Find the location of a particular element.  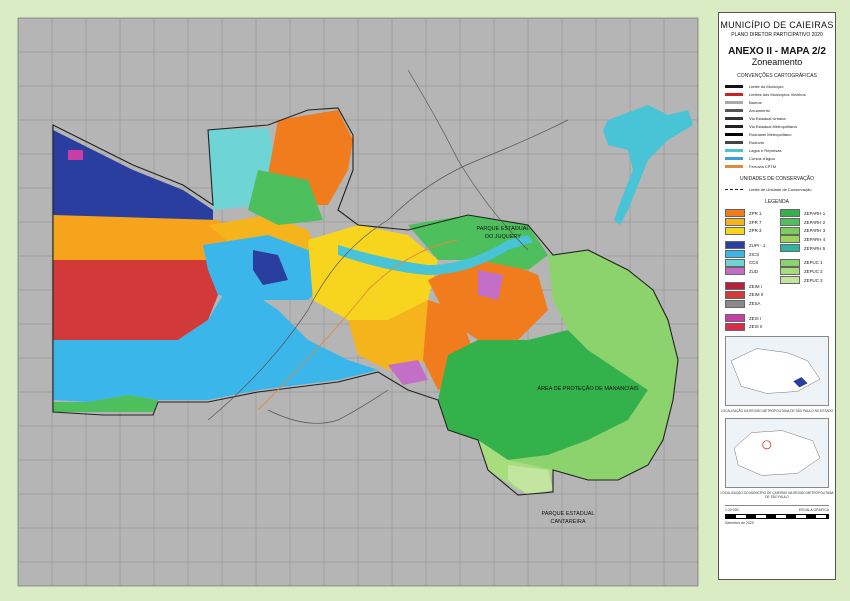

zone-legend-item: ZEPARH 3 is located at coordinates (805, 230).